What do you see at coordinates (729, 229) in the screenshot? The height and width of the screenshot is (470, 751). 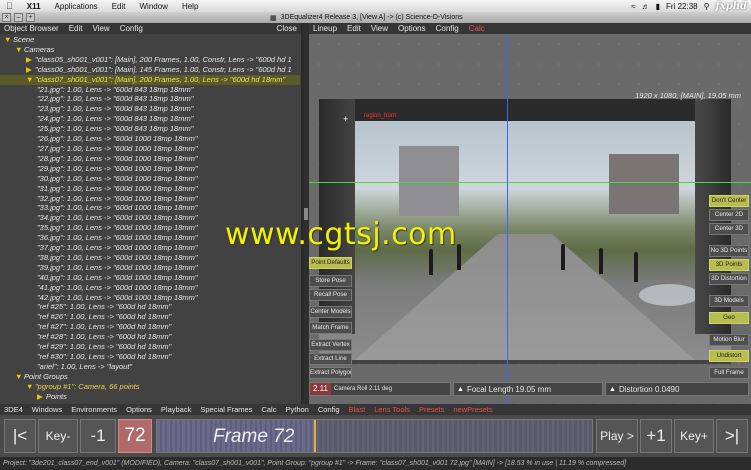 I see `center-3d-button: Center 3D` at bounding box center [729, 229].